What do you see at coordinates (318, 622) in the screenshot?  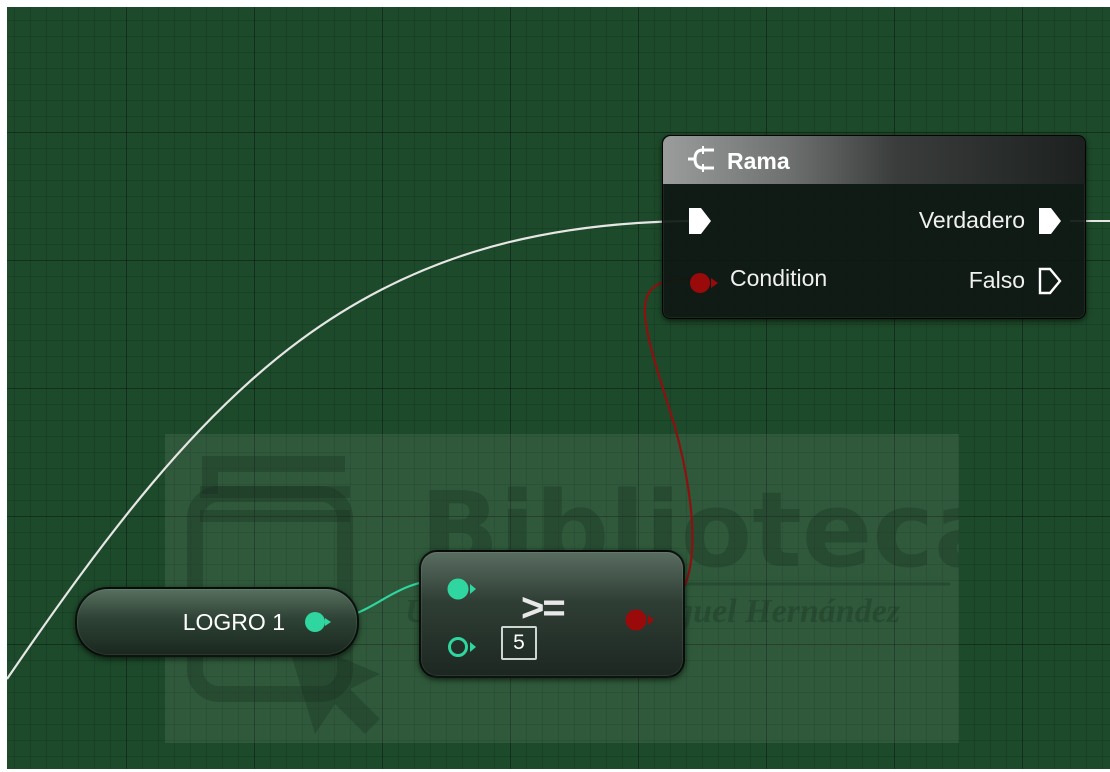 I see `variable-output-pin` at bounding box center [318, 622].